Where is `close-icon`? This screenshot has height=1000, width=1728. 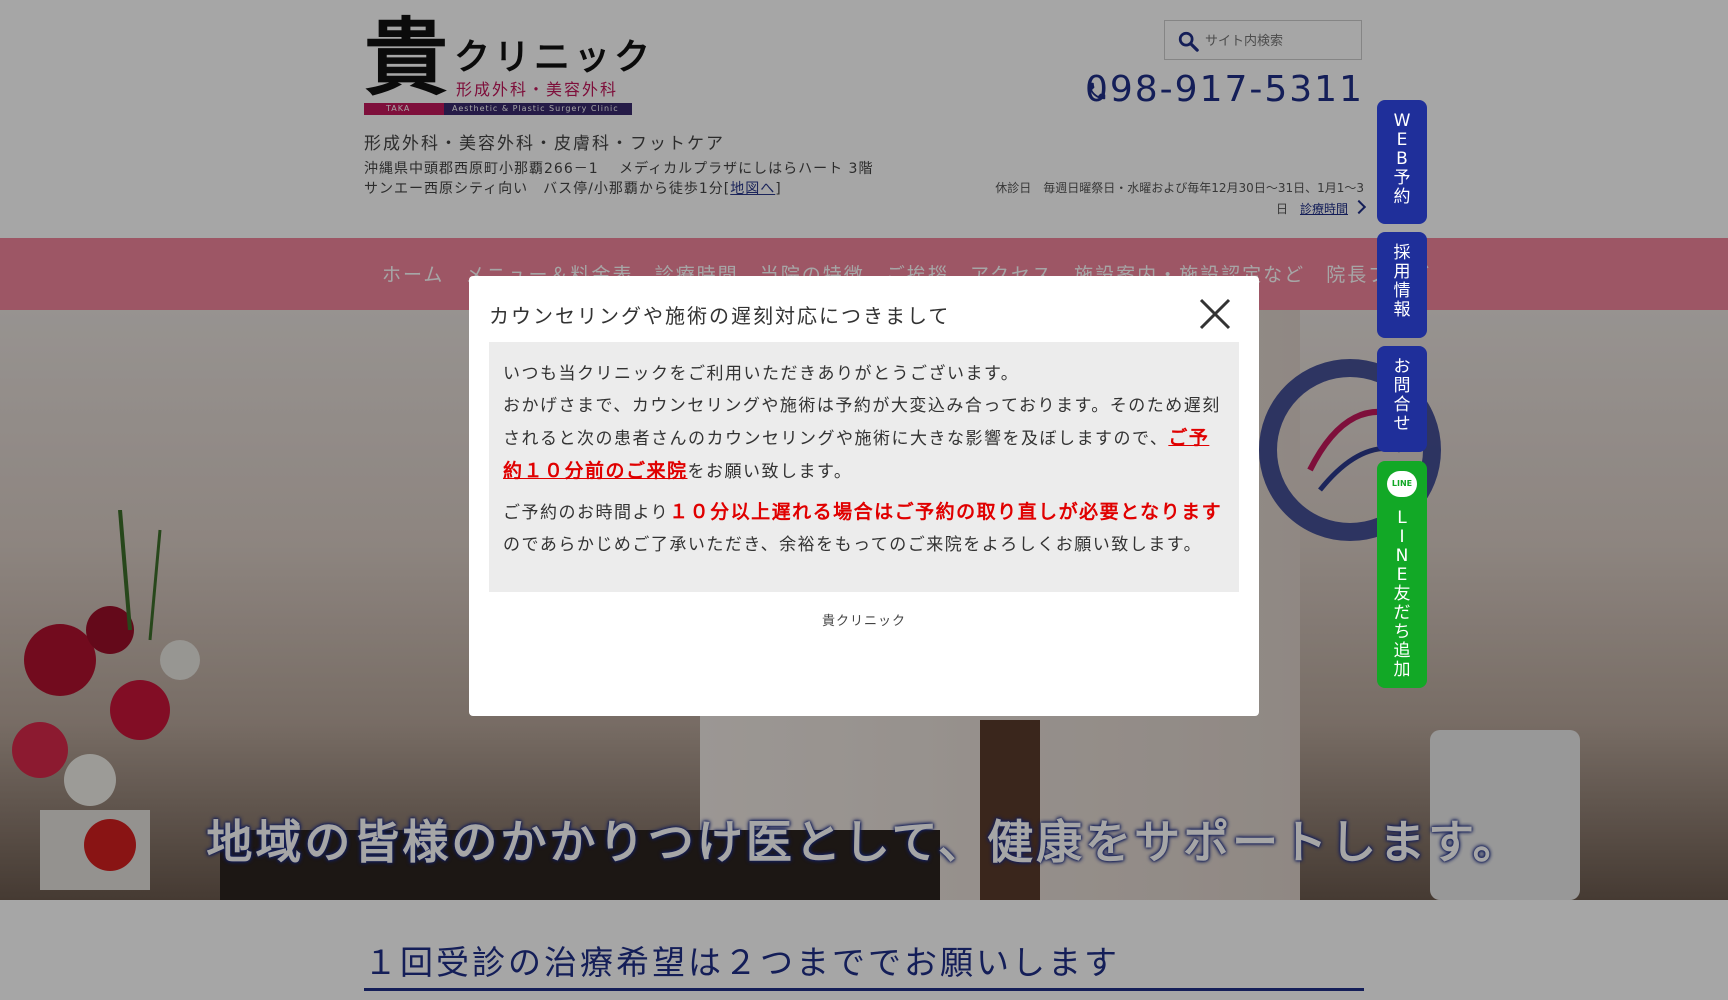 close-icon is located at coordinates (1215, 314).